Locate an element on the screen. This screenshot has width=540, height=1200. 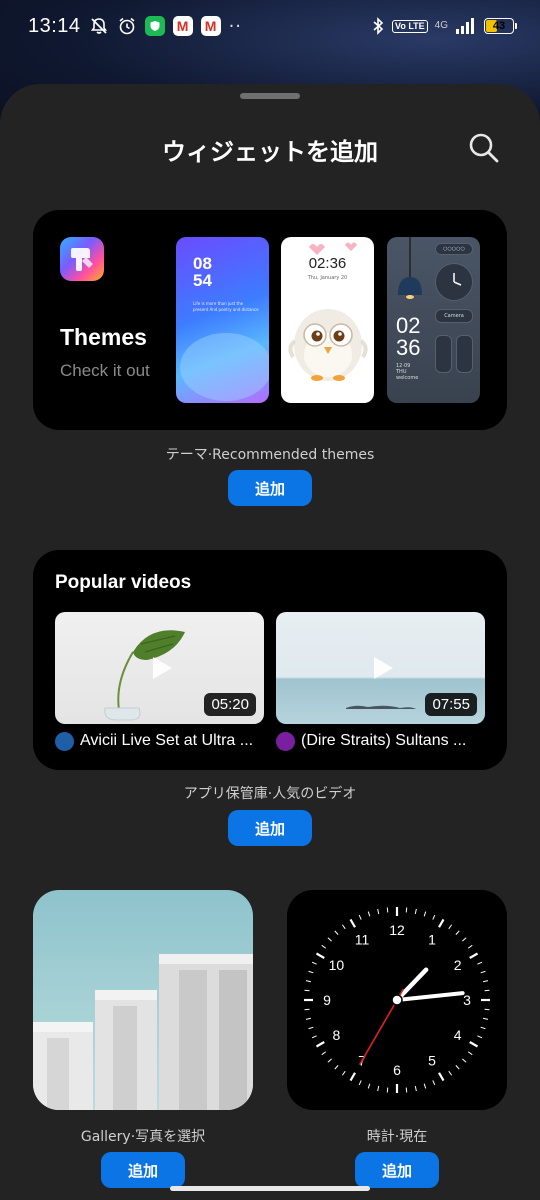
clock-number: 8 is located at coordinates (336, 1035).